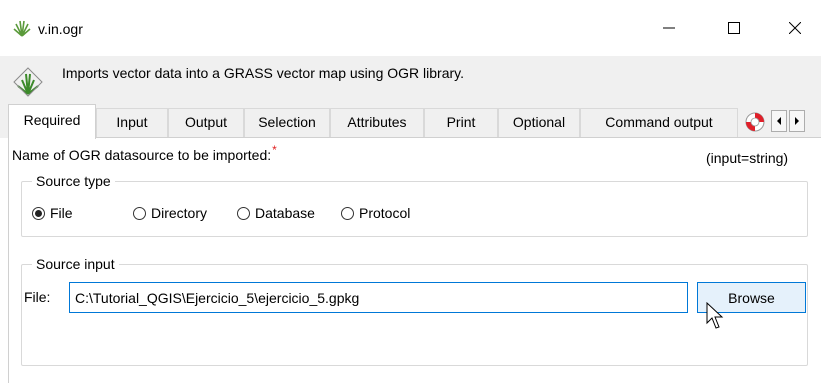  I want to click on radio-protocol: Protocol, so click(375, 213).